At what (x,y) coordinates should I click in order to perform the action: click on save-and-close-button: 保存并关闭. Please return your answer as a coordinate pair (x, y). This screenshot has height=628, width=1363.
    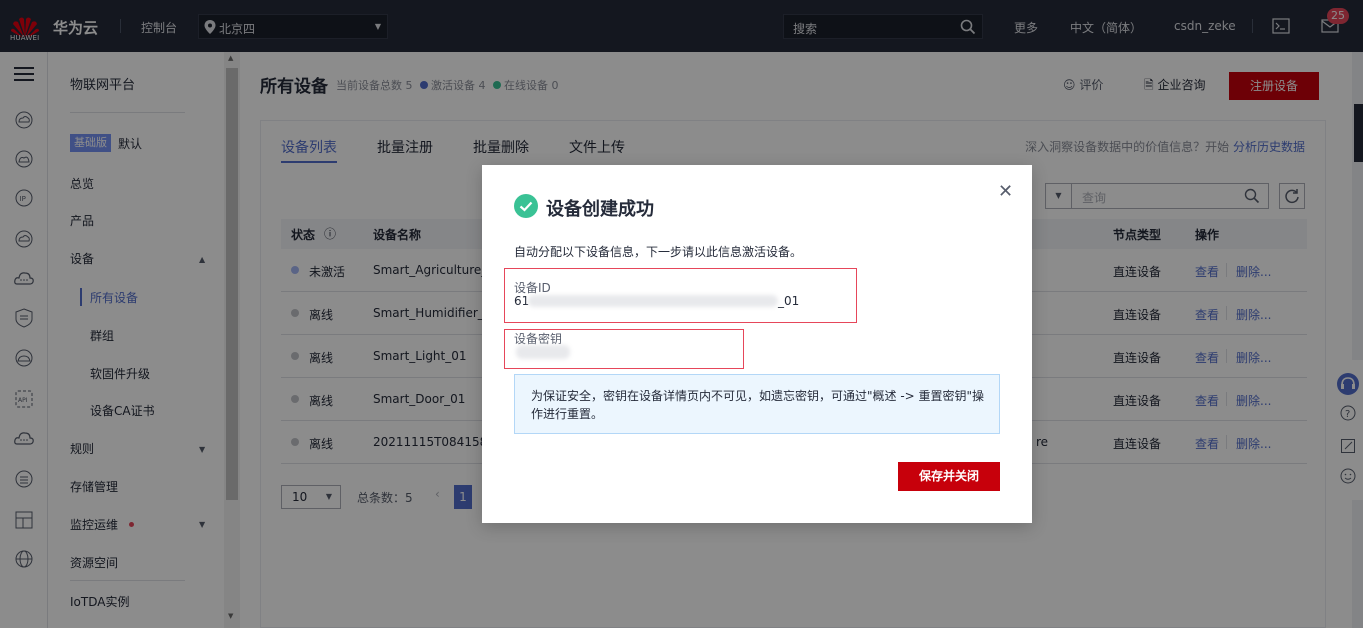
    Looking at the image, I should click on (949, 476).